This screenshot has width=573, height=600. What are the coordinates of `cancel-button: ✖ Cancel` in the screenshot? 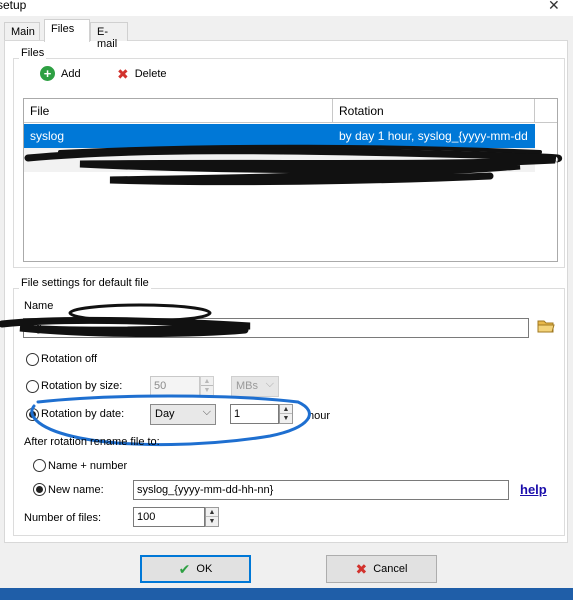 It's located at (381, 569).